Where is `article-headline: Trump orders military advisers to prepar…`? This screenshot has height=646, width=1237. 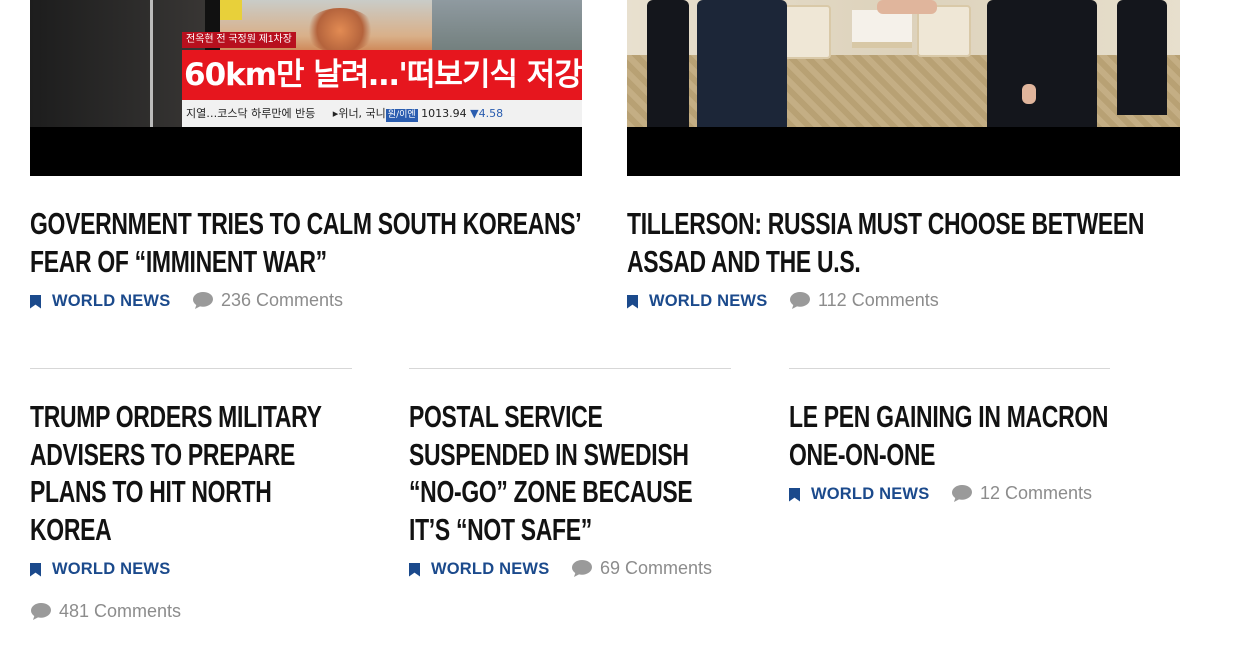 article-headline: Trump orders military advisers to prepar… is located at coordinates (176, 473).